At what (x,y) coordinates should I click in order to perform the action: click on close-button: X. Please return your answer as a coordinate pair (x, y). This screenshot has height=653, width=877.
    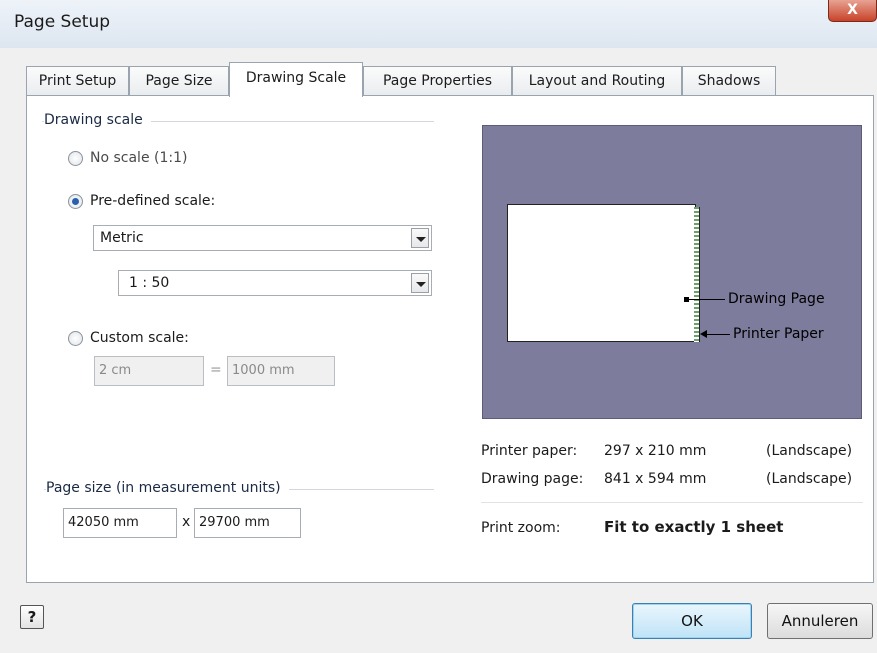
    Looking at the image, I should click on (852, 11).